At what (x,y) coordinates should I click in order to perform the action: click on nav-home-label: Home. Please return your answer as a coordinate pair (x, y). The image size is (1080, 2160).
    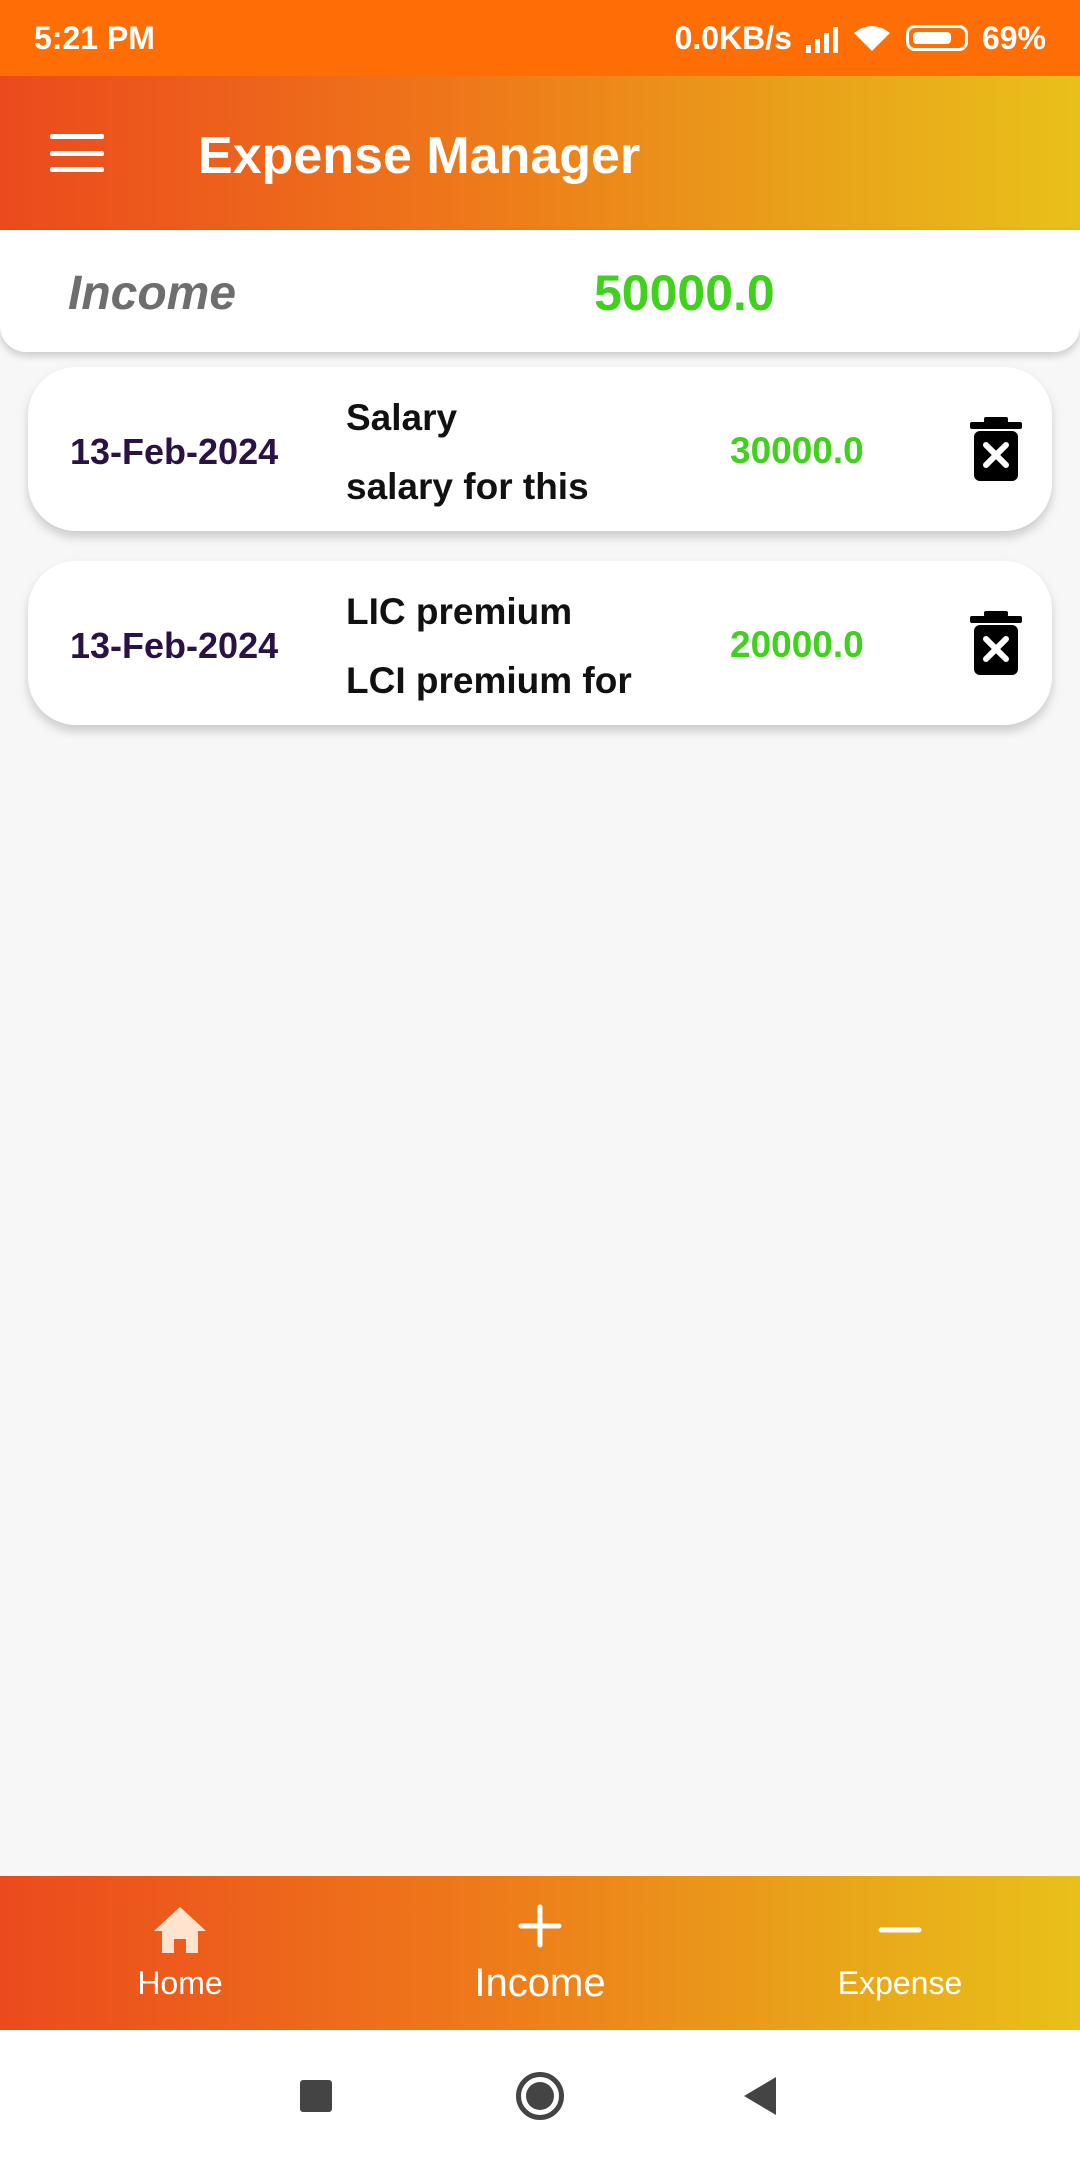
    Looking at the image, I should click on (180, 1982).